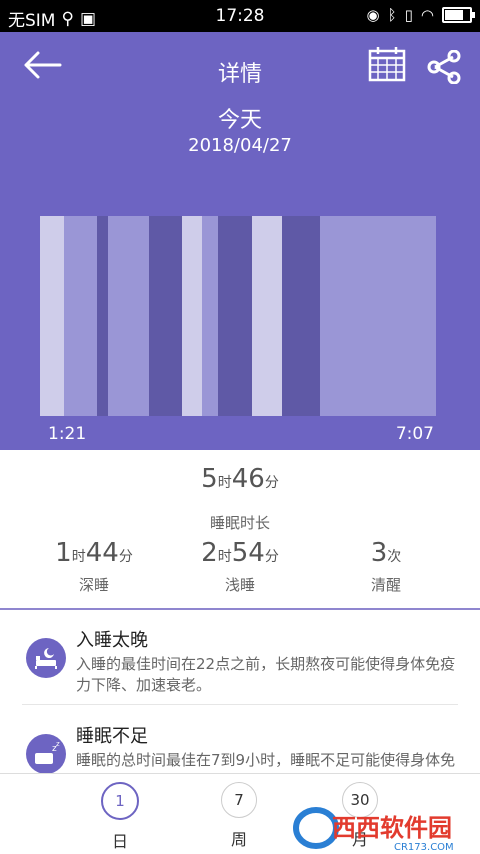  What do you see at coordinates (385, 585) in the screenshot?
I see `awake-label: 清醒` at bounding box center [385, 585].